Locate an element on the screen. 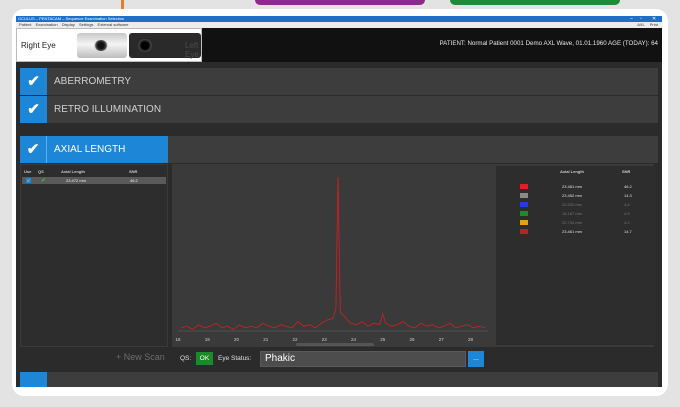 This screenshot has height=407, width=680. left-eye-label: Left Eye is located at coordinates (193, 50).